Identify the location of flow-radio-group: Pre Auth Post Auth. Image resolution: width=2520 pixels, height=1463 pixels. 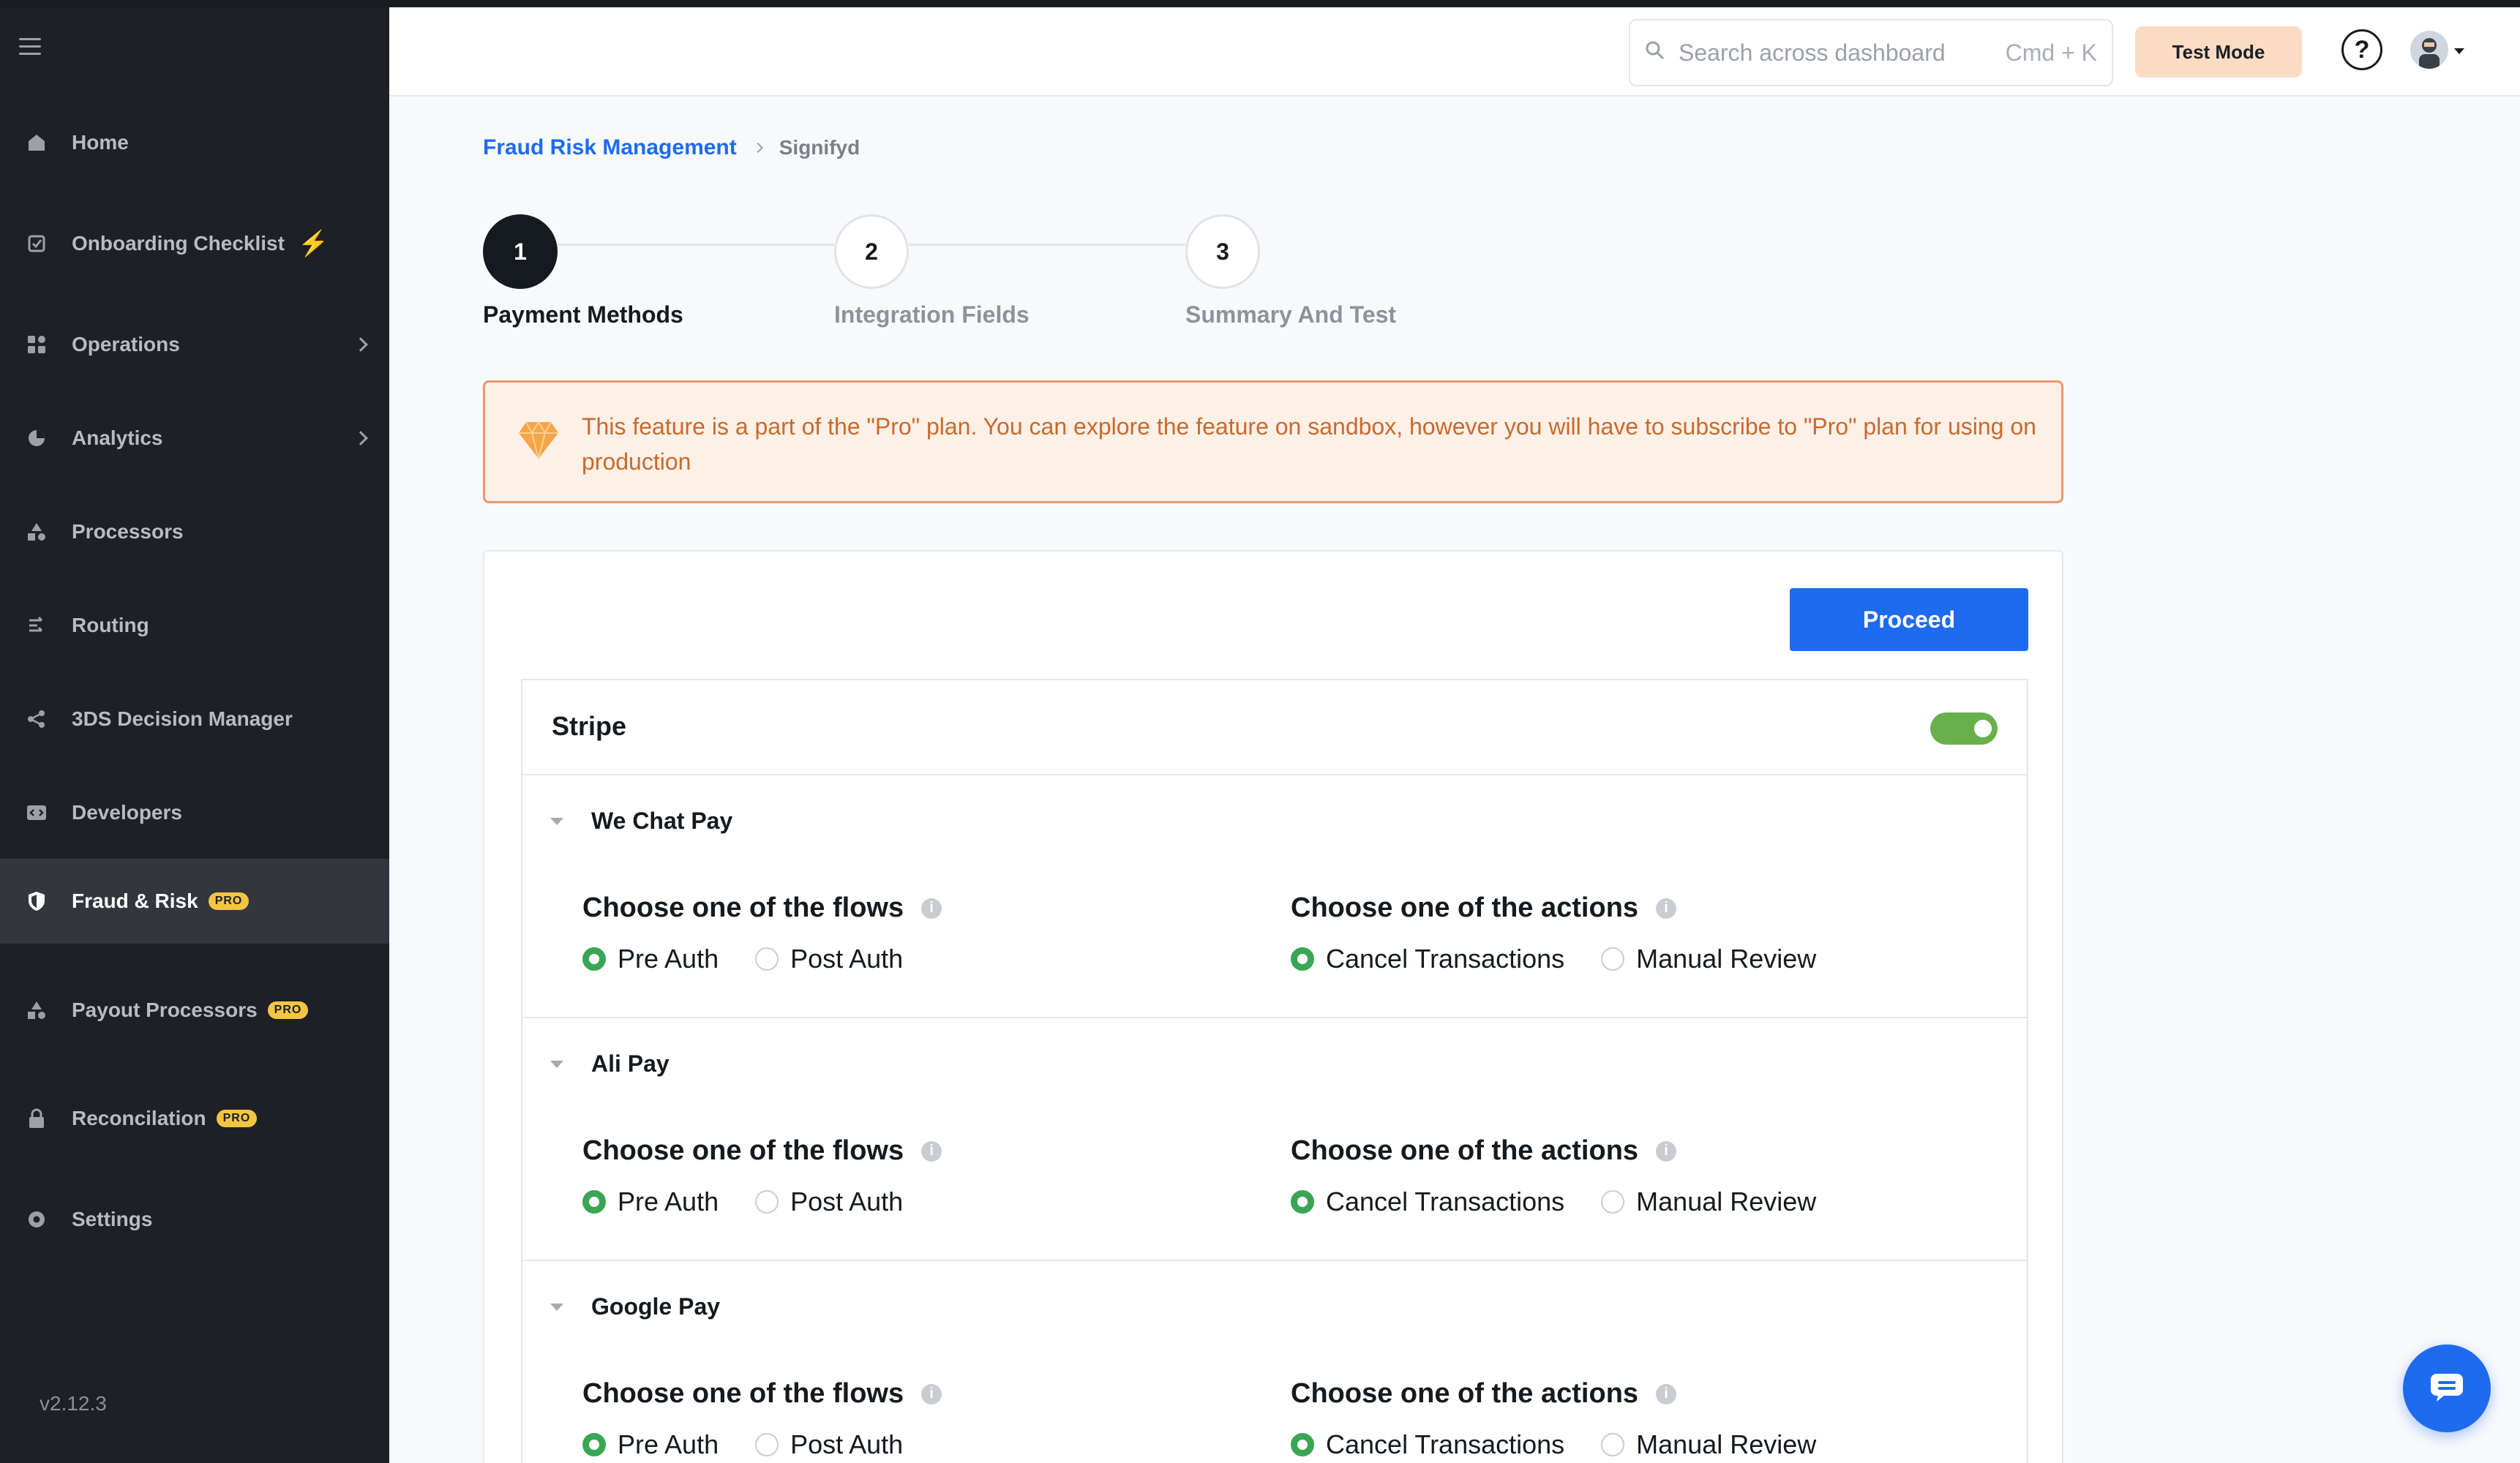
(761, 959).